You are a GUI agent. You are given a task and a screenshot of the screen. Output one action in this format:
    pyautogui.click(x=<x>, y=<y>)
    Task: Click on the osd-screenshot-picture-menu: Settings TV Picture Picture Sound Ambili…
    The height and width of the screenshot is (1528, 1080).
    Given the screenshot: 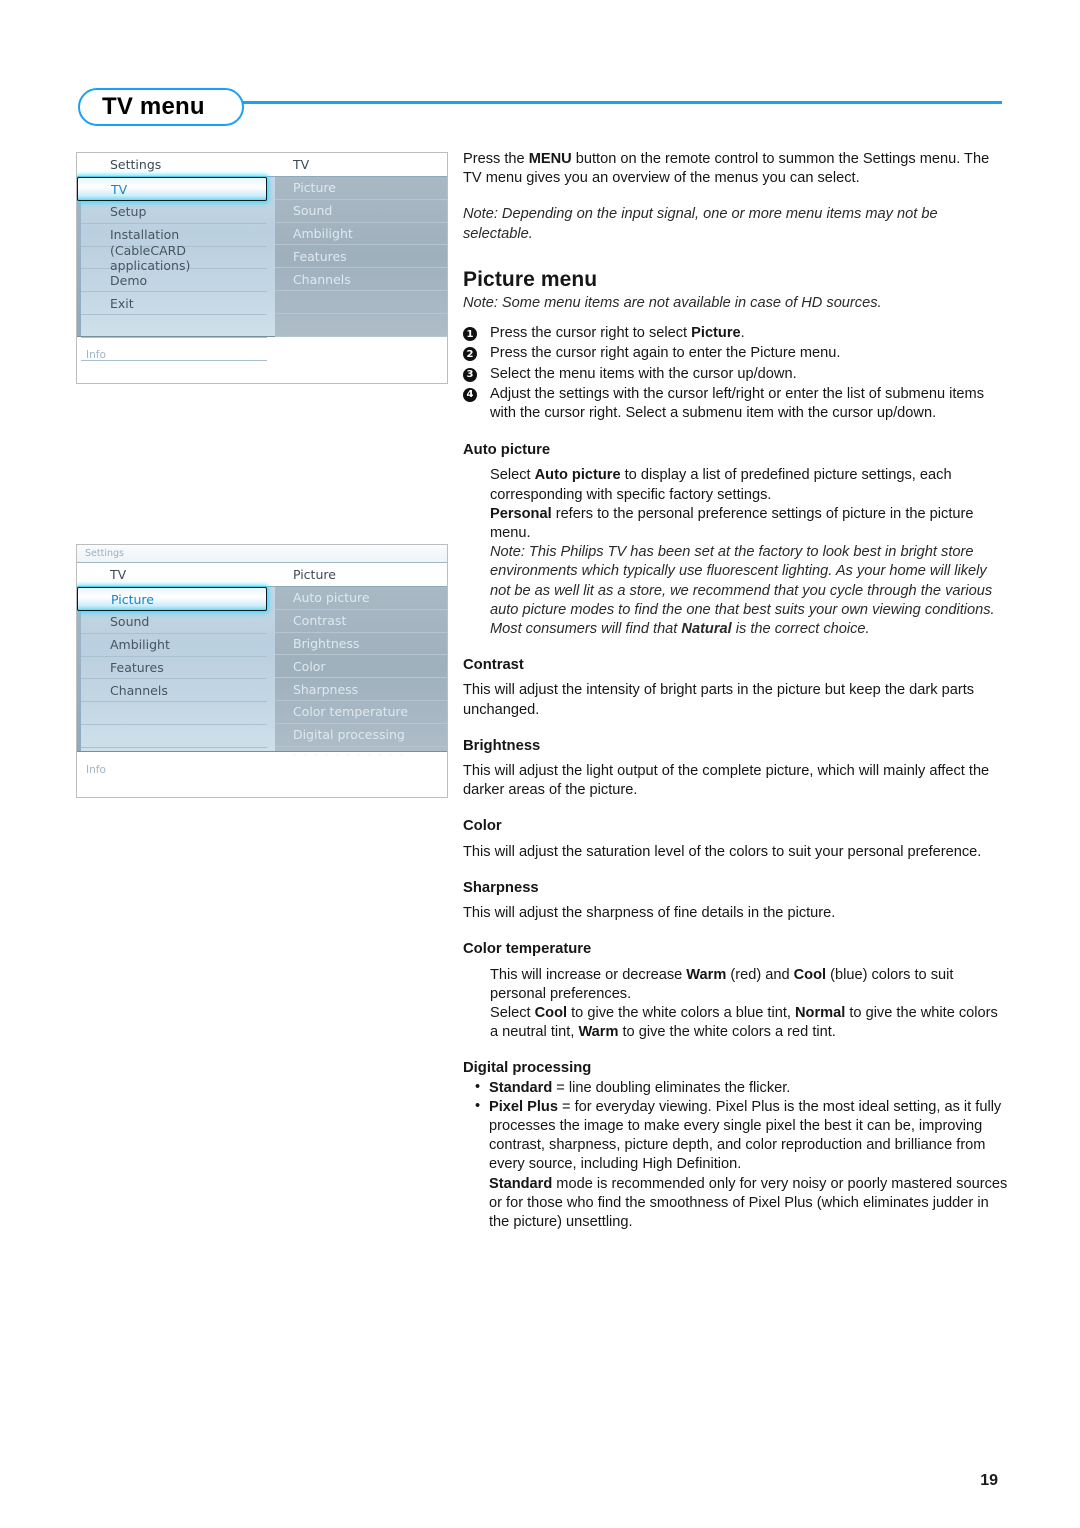 What is the action you would take?
    pyautogui.click(x=262, y=671)
    